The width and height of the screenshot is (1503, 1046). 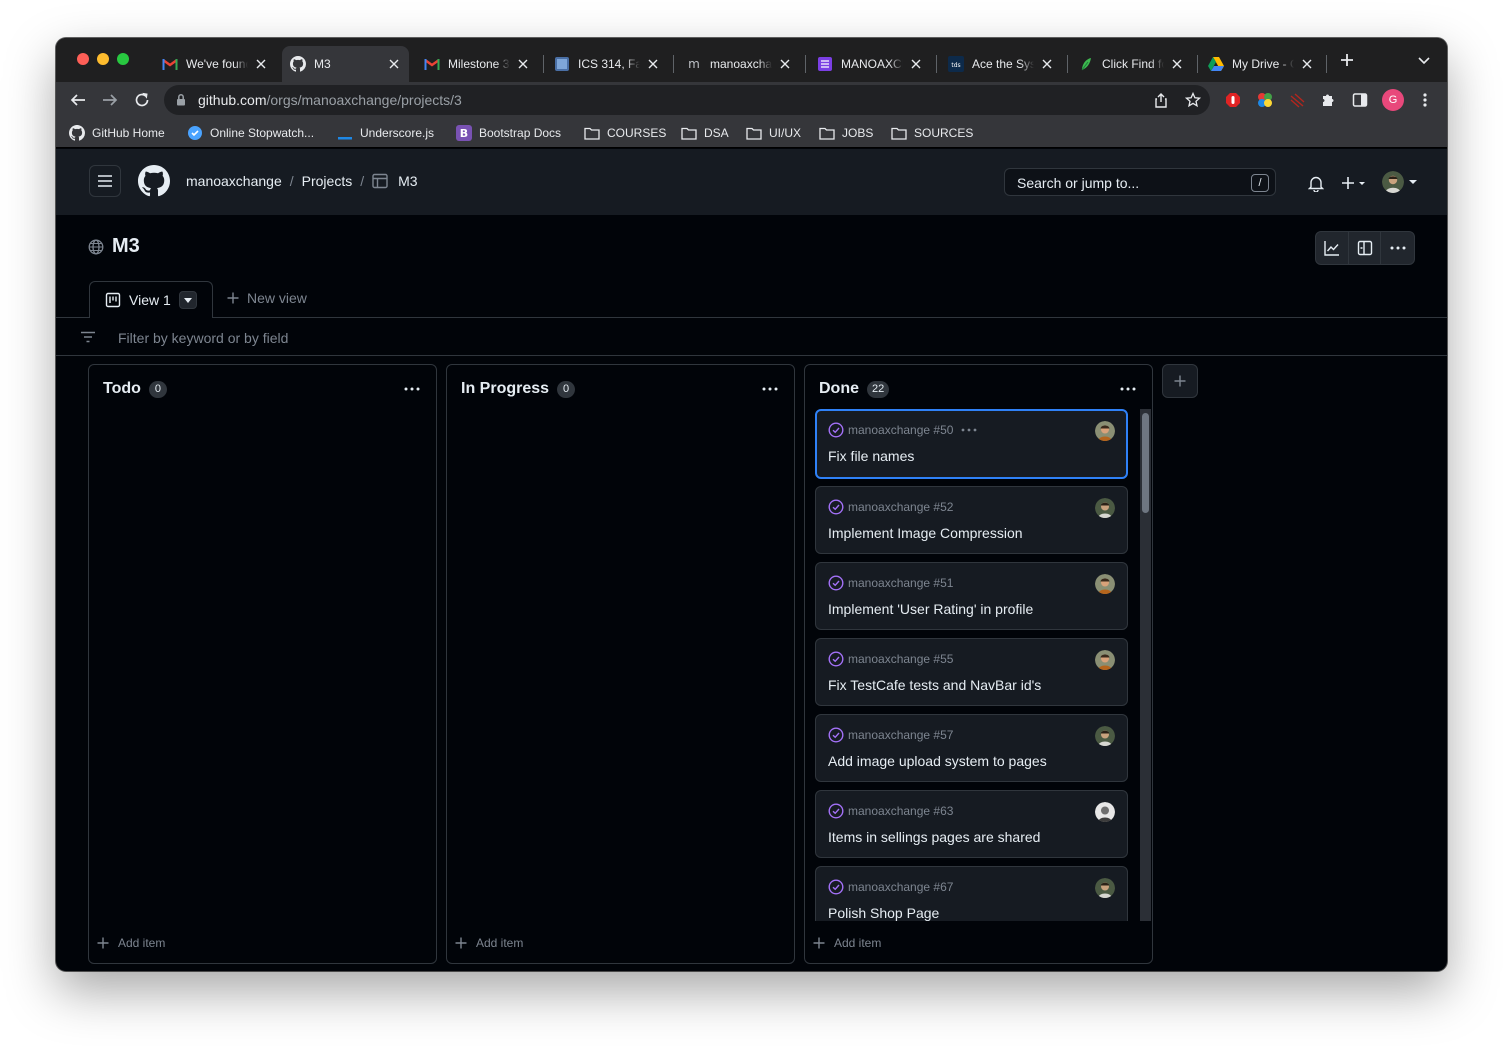 I want to click on bookmark-folder-courses: COURSES, so click(x=625, y=133).